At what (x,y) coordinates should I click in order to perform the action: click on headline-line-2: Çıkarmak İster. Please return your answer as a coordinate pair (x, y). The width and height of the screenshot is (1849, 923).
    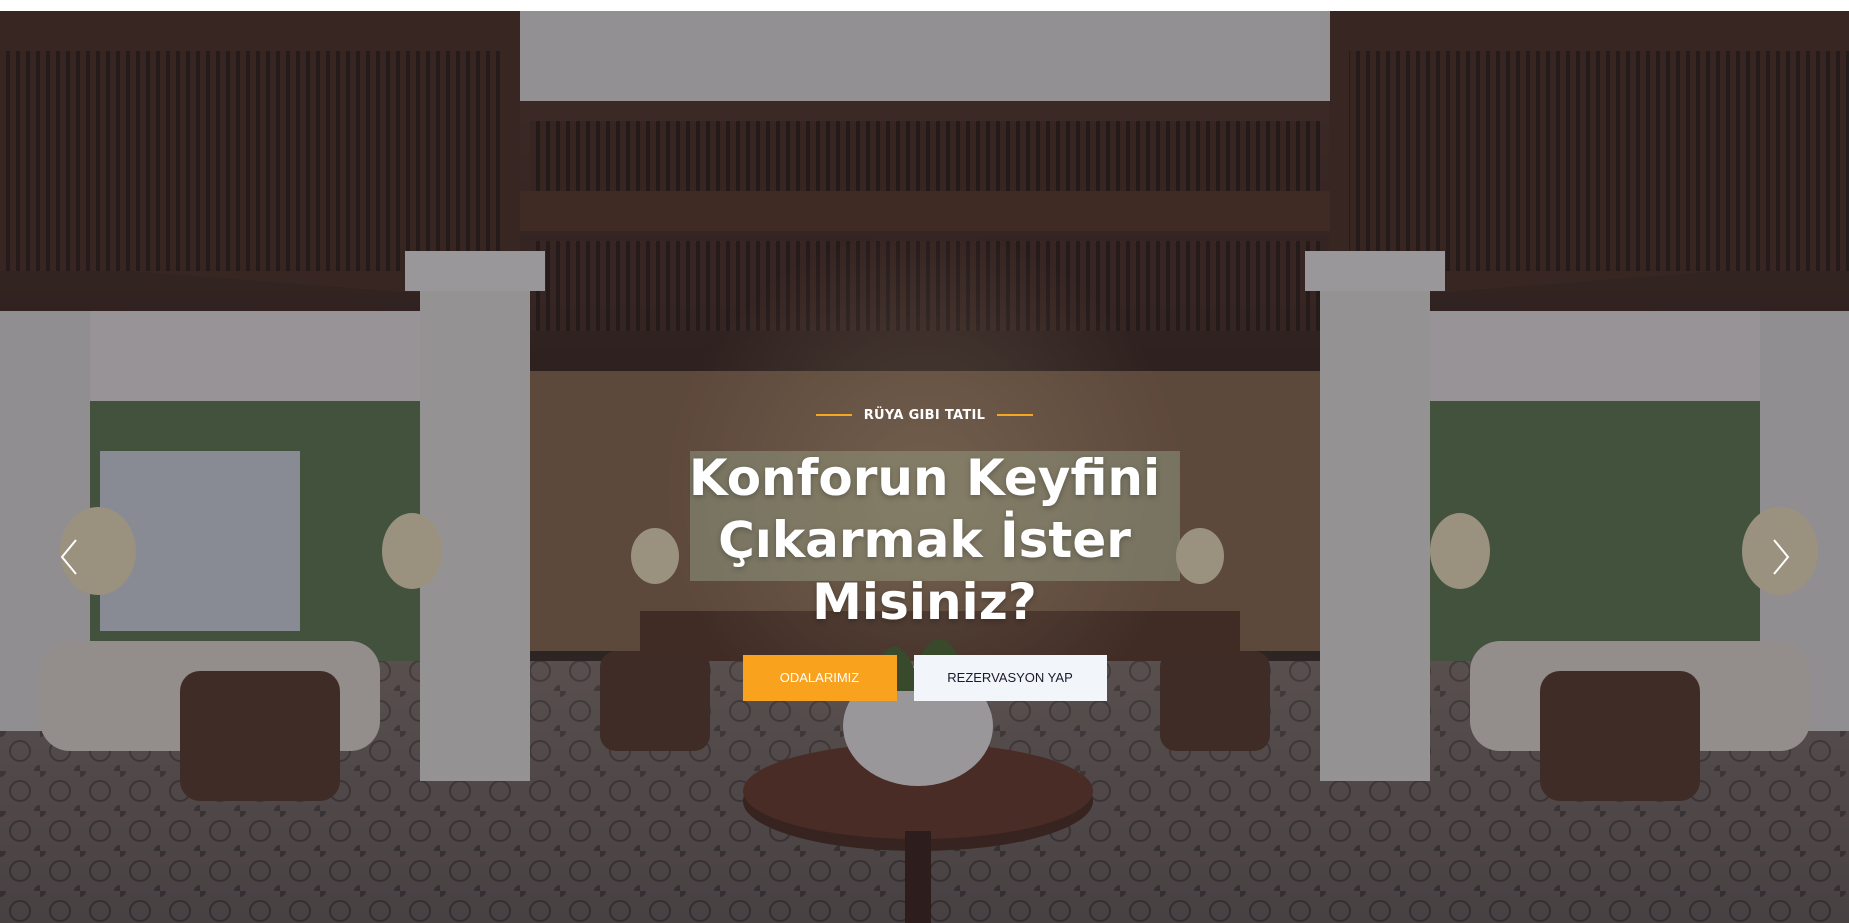
    Looking at the image, I should click on (924, 539).